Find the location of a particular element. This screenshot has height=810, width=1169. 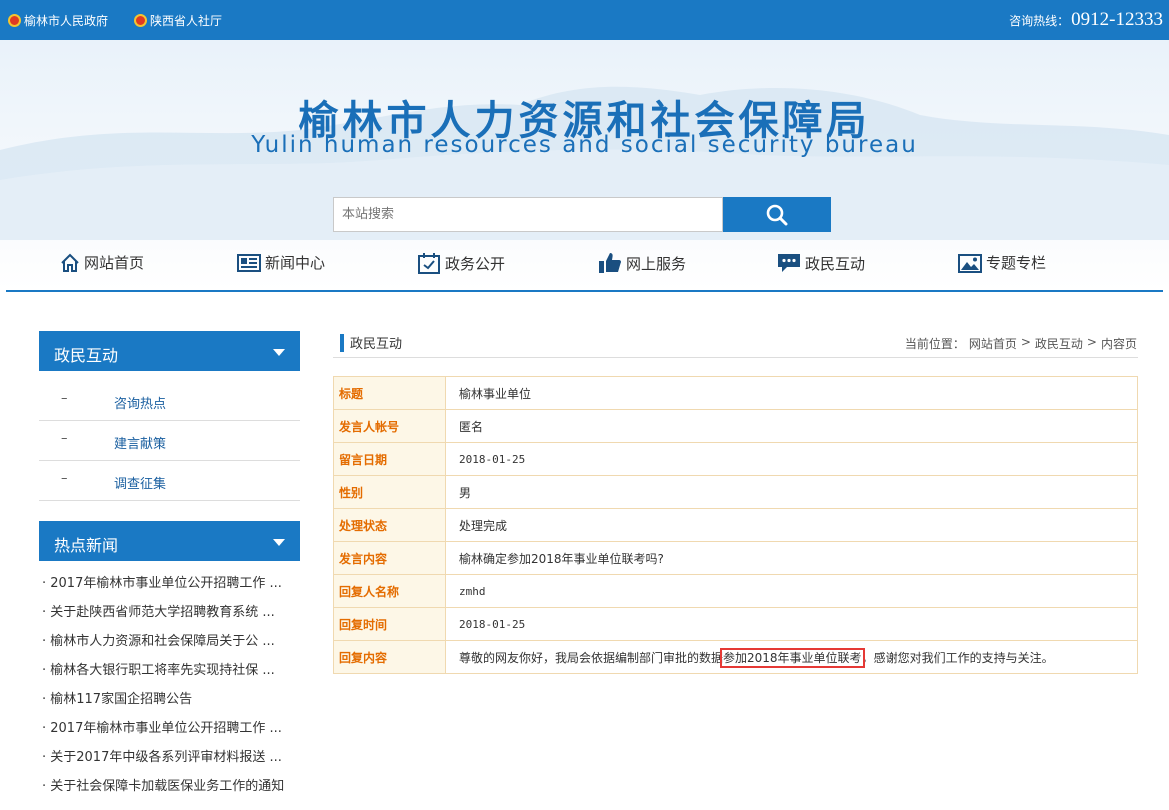

home-icon is located at coordinates (70, 262).